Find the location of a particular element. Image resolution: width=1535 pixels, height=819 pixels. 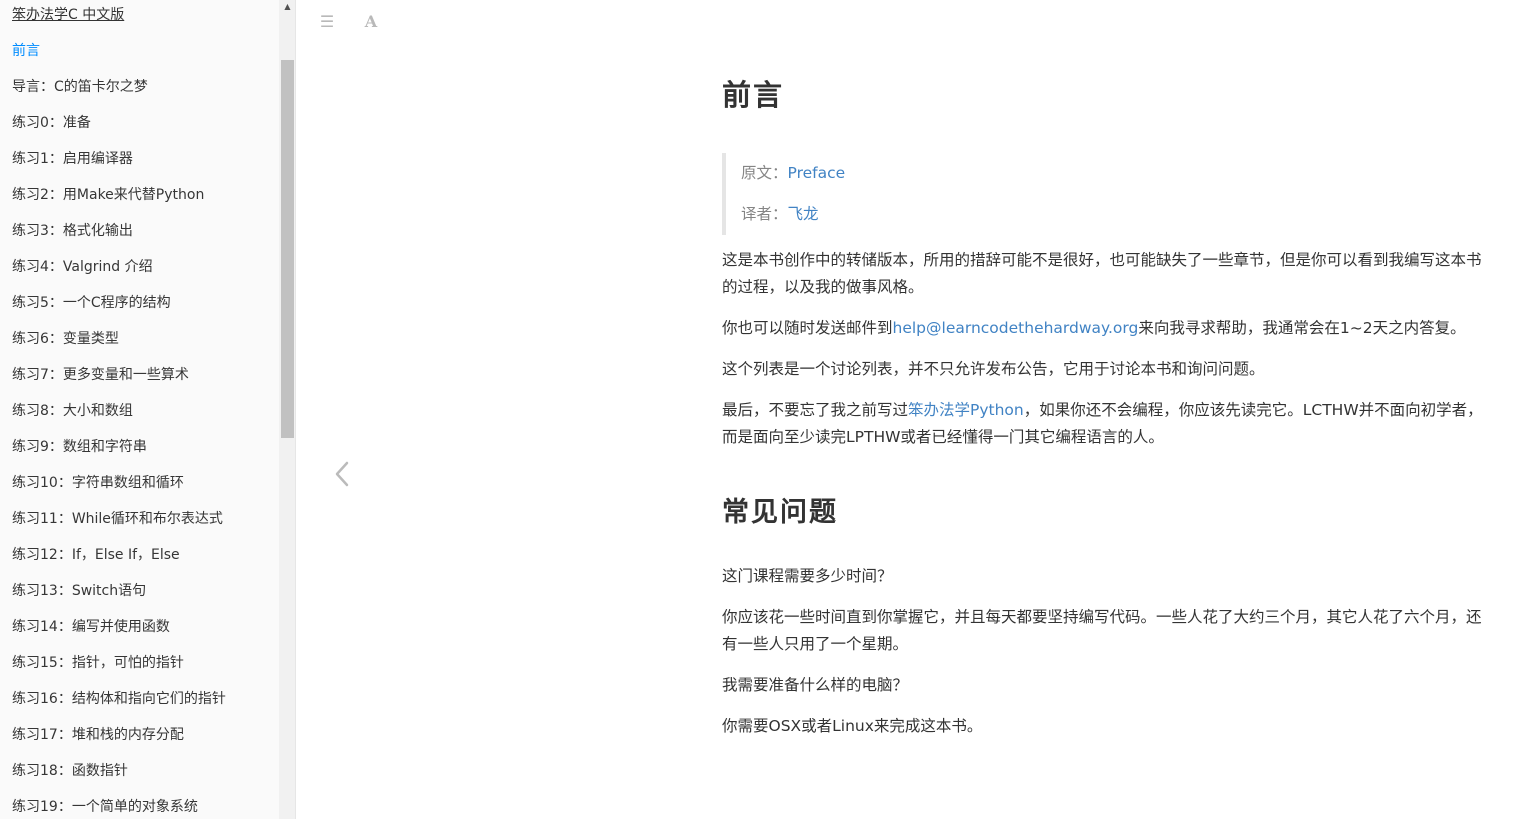

translator-line: 译者：飞龙 is located at coordinates (1115, 214).